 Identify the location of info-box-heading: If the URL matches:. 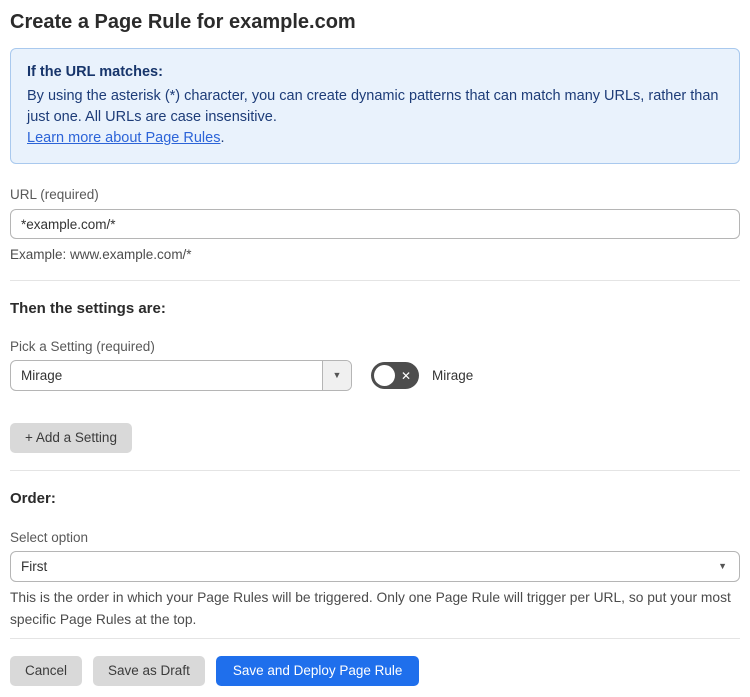
(95, 72).